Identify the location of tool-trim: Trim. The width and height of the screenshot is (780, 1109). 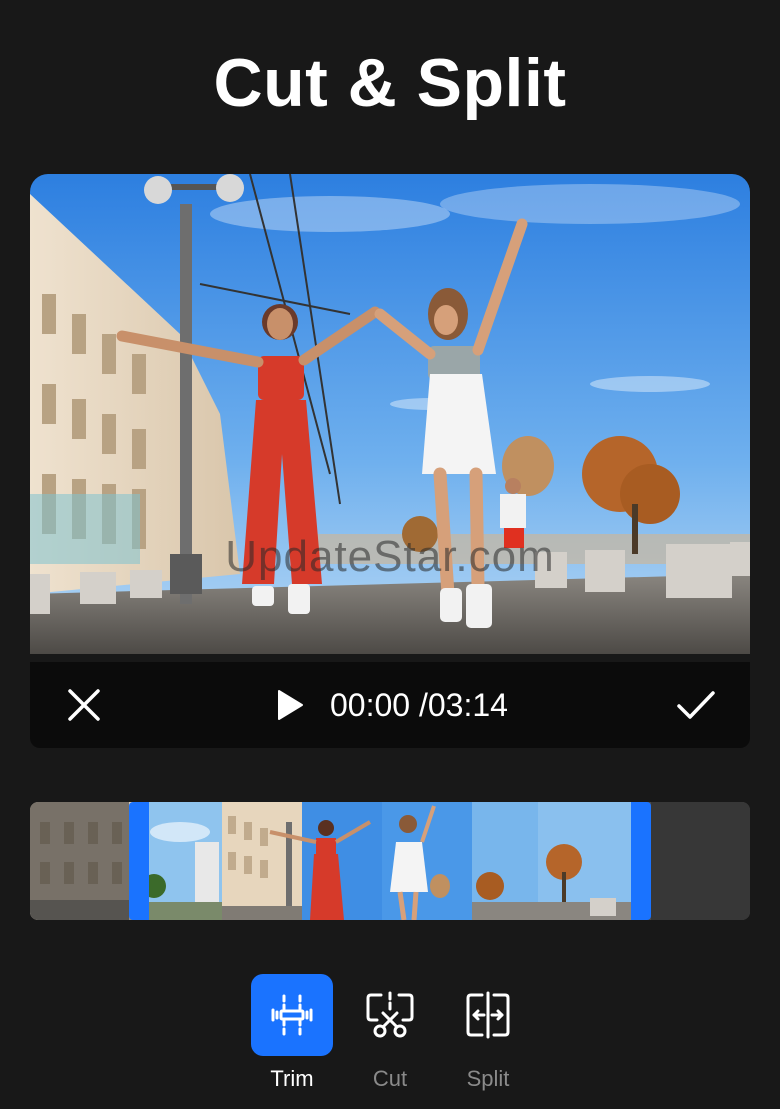
(292, 1033).